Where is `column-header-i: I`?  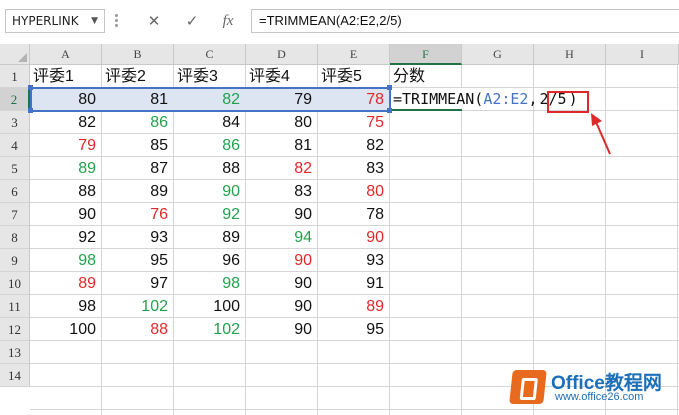 column-header-i: I is located at coordinates (642, 54).